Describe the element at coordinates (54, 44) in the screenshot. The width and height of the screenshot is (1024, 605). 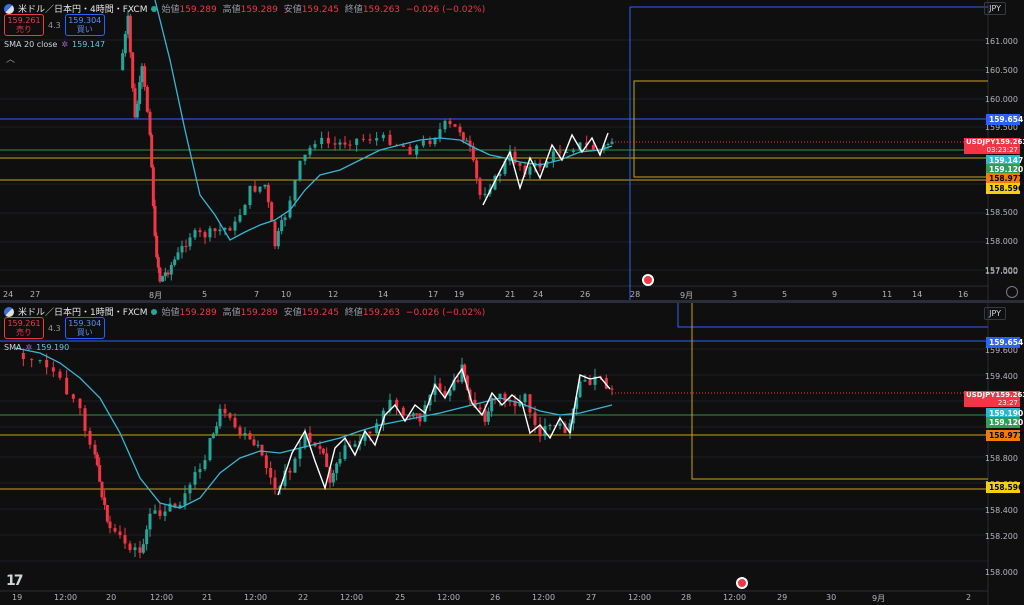
I see `sma-indicator-legend: SMA 20 close ✲ 159.147` at that location.